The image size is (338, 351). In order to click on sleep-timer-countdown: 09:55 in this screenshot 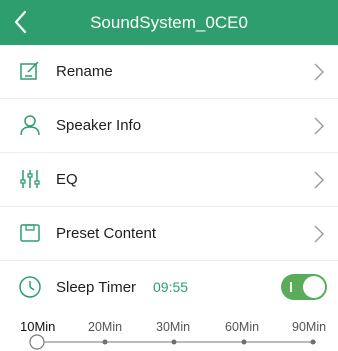, I will do `click(171, 287)`.